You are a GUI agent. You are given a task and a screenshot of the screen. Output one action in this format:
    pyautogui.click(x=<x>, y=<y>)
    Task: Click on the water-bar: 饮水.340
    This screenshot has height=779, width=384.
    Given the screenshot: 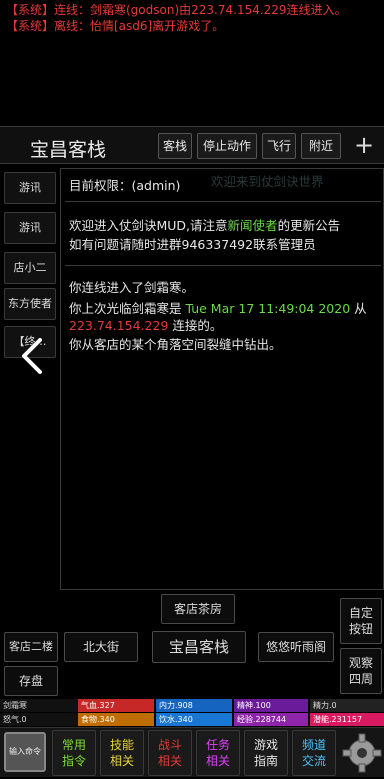 What is the action you would take?
    pyautogui.click(x=194, y=719)
    